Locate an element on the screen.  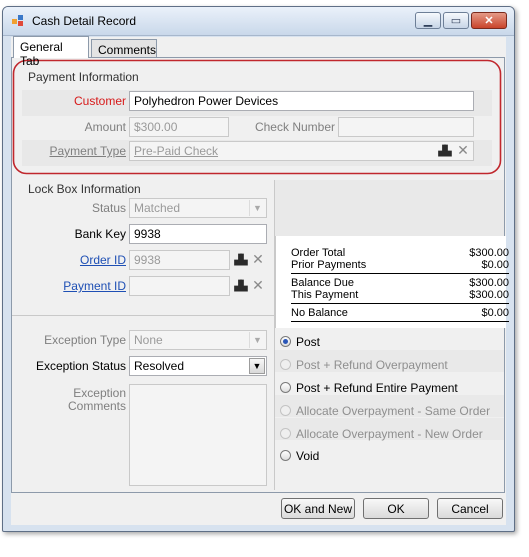
action-post-label: Post is located at coordinates (308, 342).